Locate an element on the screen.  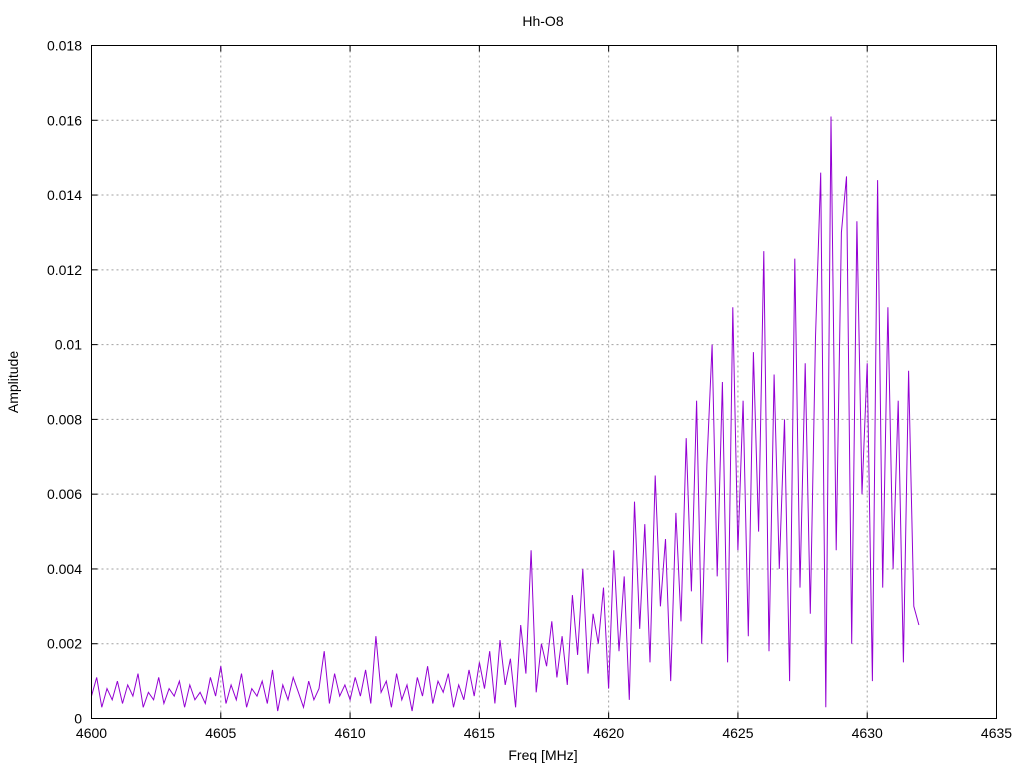
x-tick-label: 4615 is located at coordinates (479, 733).